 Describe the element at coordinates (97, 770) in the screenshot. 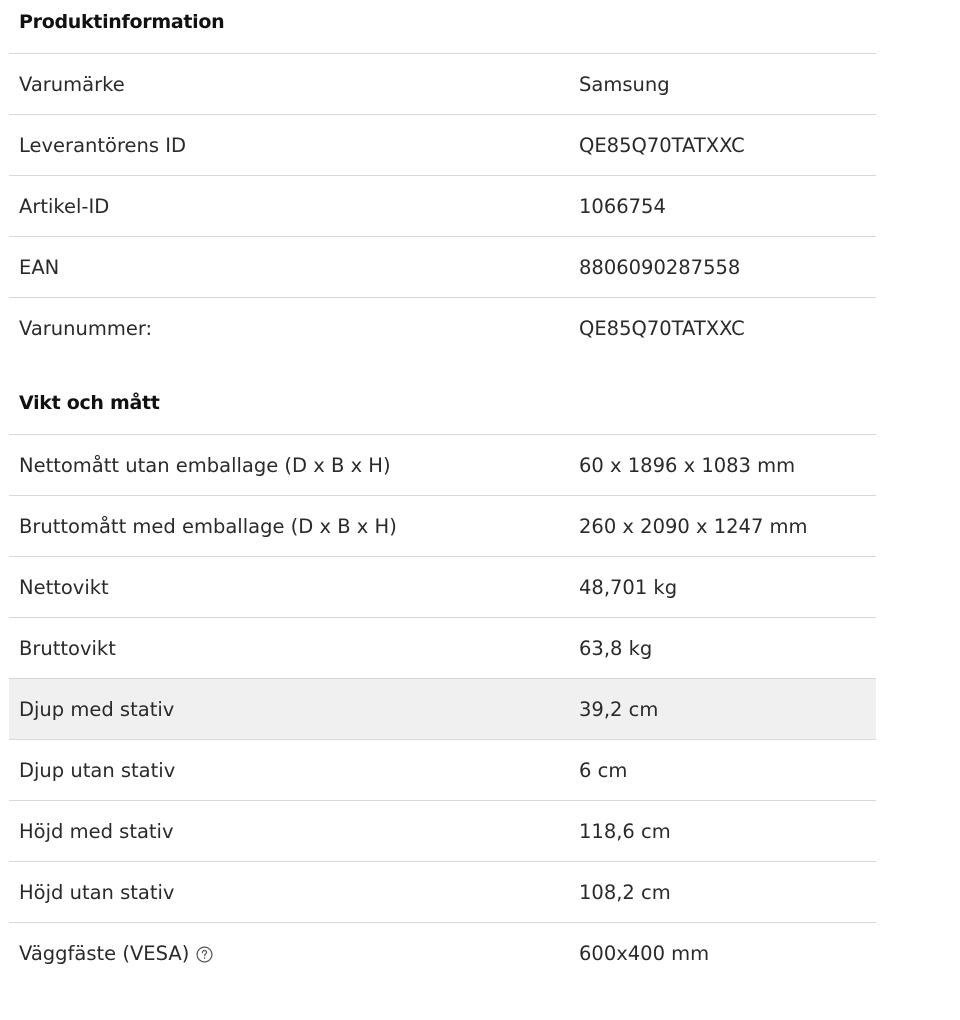

I see `spec-label: Djup utan stativ` at that location.